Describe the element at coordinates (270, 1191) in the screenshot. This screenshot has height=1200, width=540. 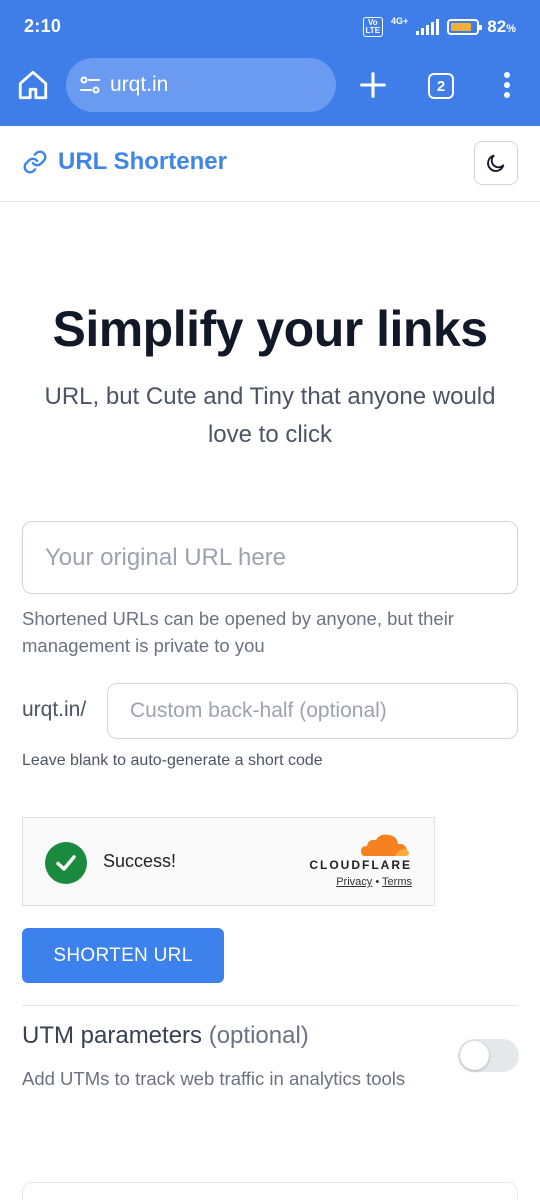
I see `next-section-card` at that location.